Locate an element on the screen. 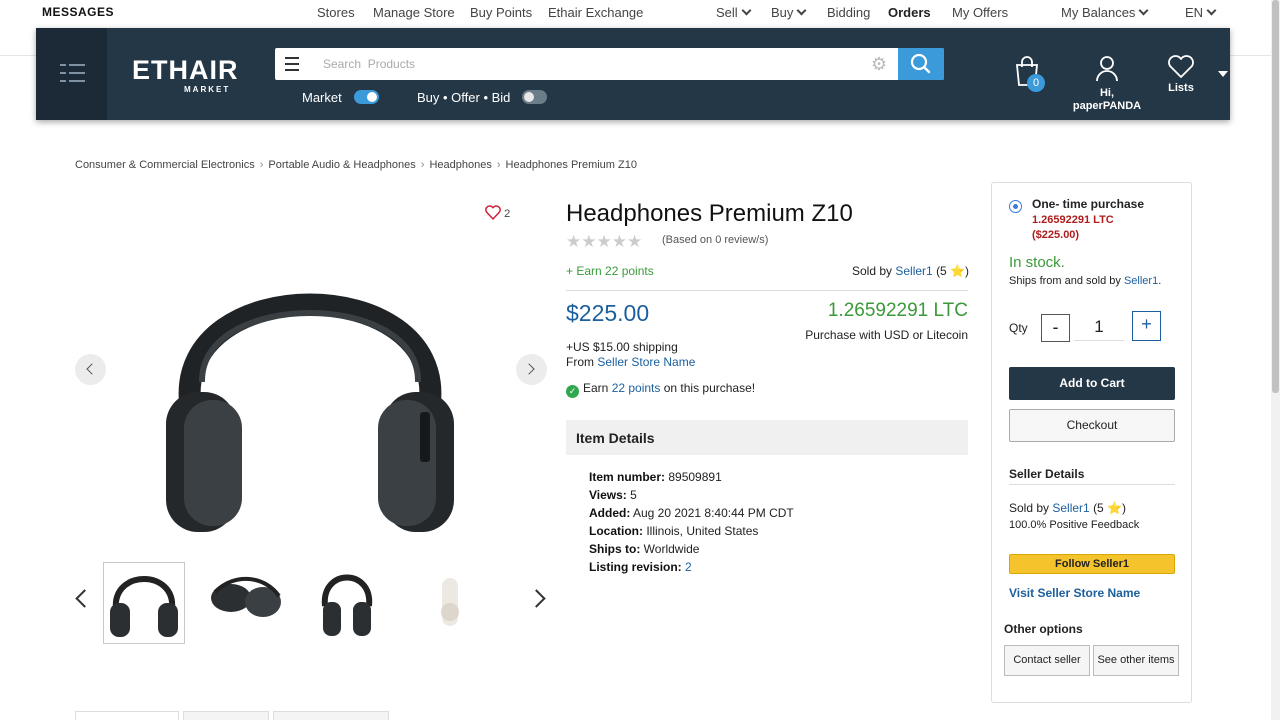  heart-outline-icon is located at coordinates (493, 212).